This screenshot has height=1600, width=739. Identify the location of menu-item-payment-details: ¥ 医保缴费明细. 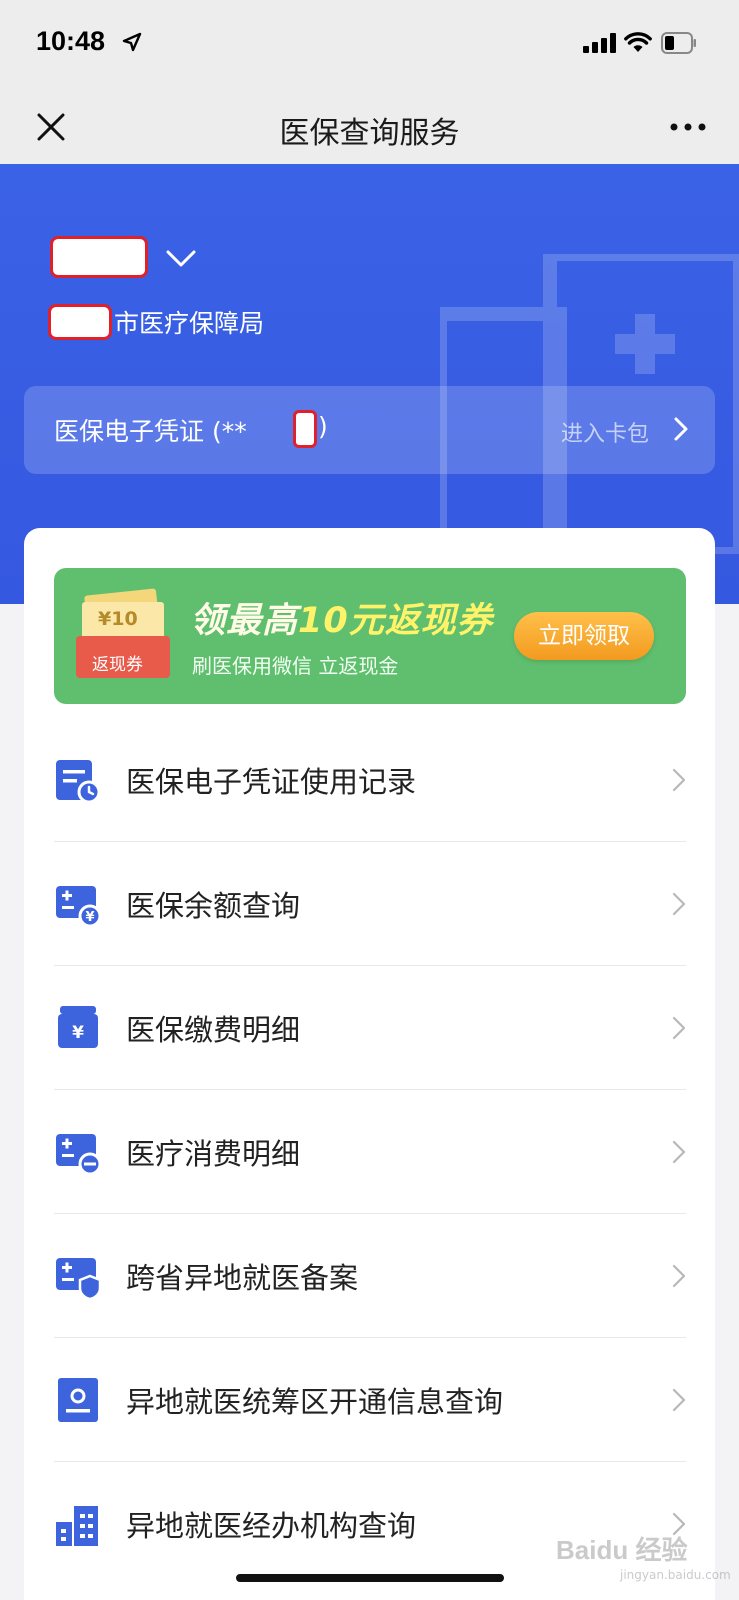
(370, 1028).